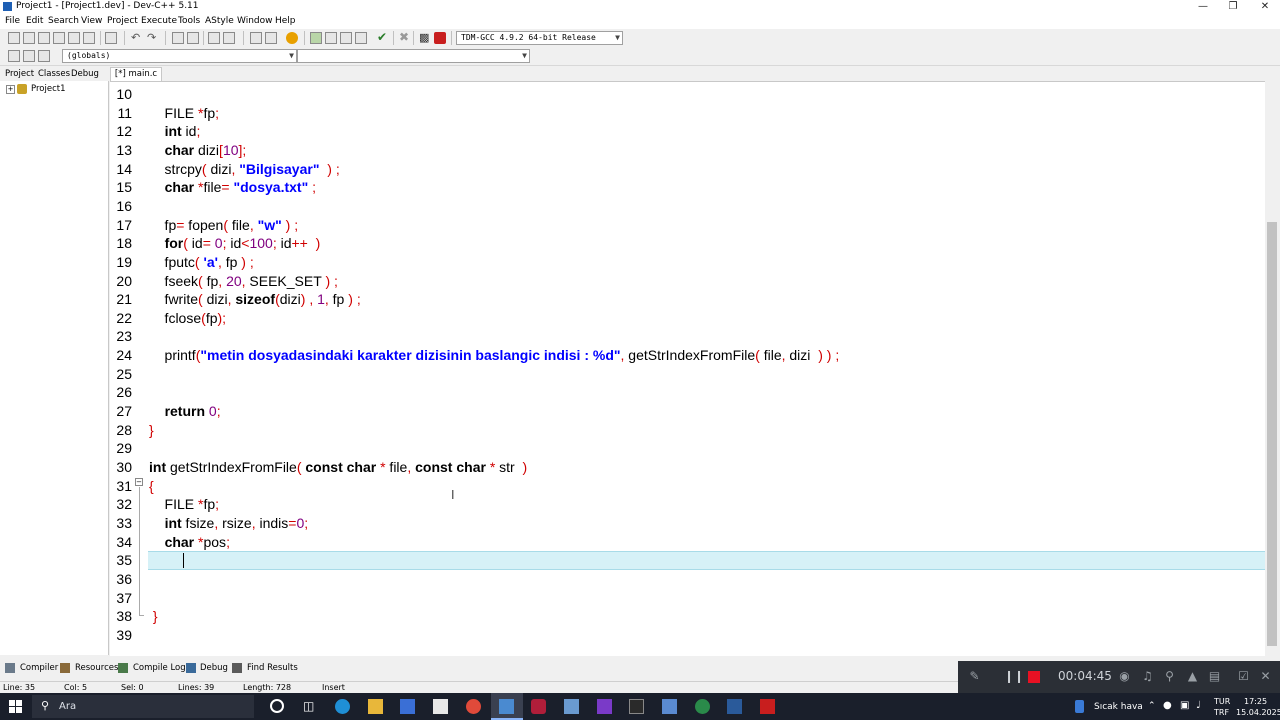  I want to click on undo-icon: ↶, so click(135, 37).